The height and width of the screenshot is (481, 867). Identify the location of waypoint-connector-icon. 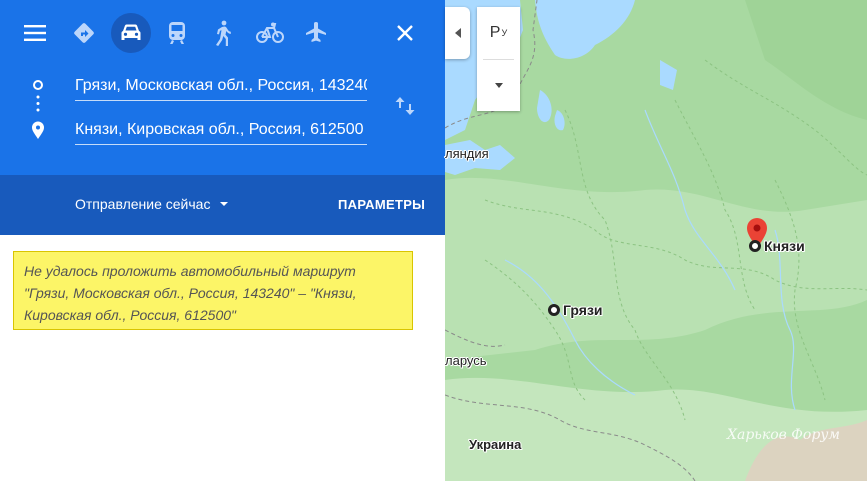
(38, 109).